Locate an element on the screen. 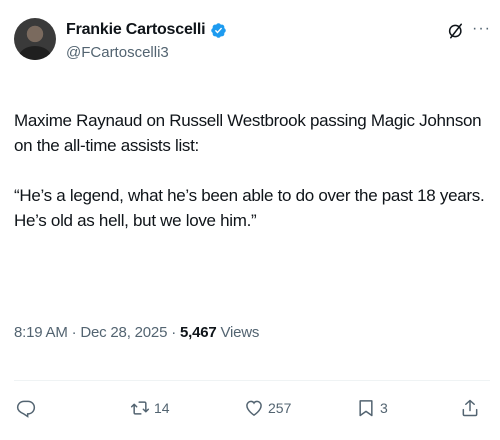 Image resolution: width=500 pixels, height=440 pixels. avatar is located at coordinates (35, 39).